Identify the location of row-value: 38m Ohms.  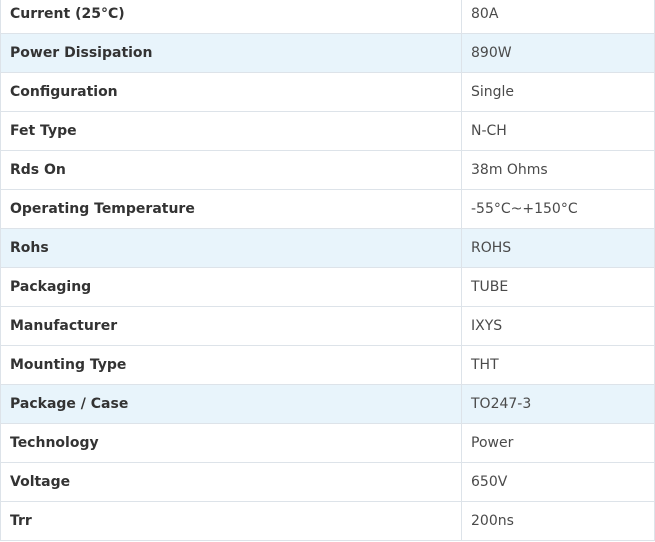
(558, 170).